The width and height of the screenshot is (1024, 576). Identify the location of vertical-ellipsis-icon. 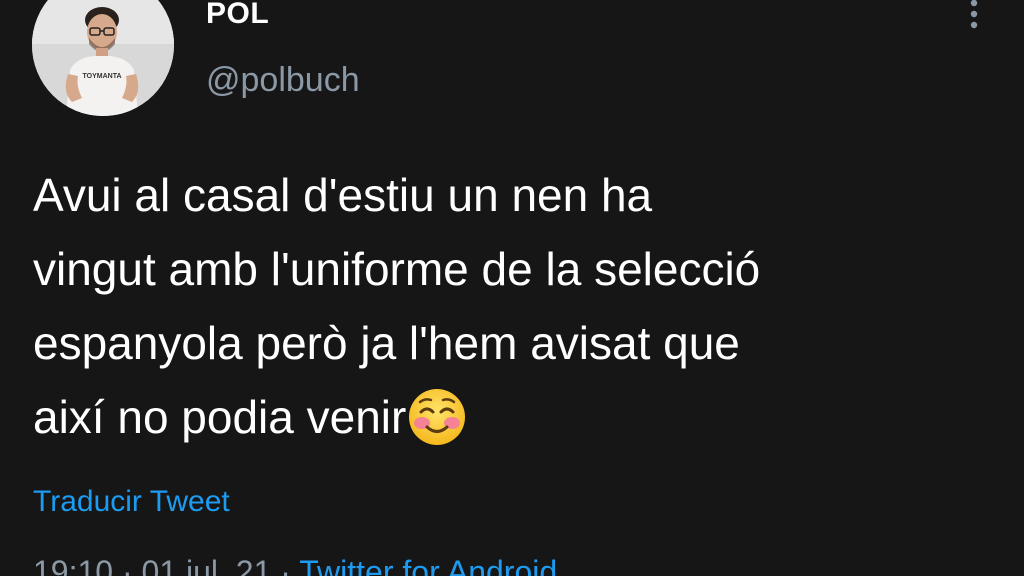
(974, 18).